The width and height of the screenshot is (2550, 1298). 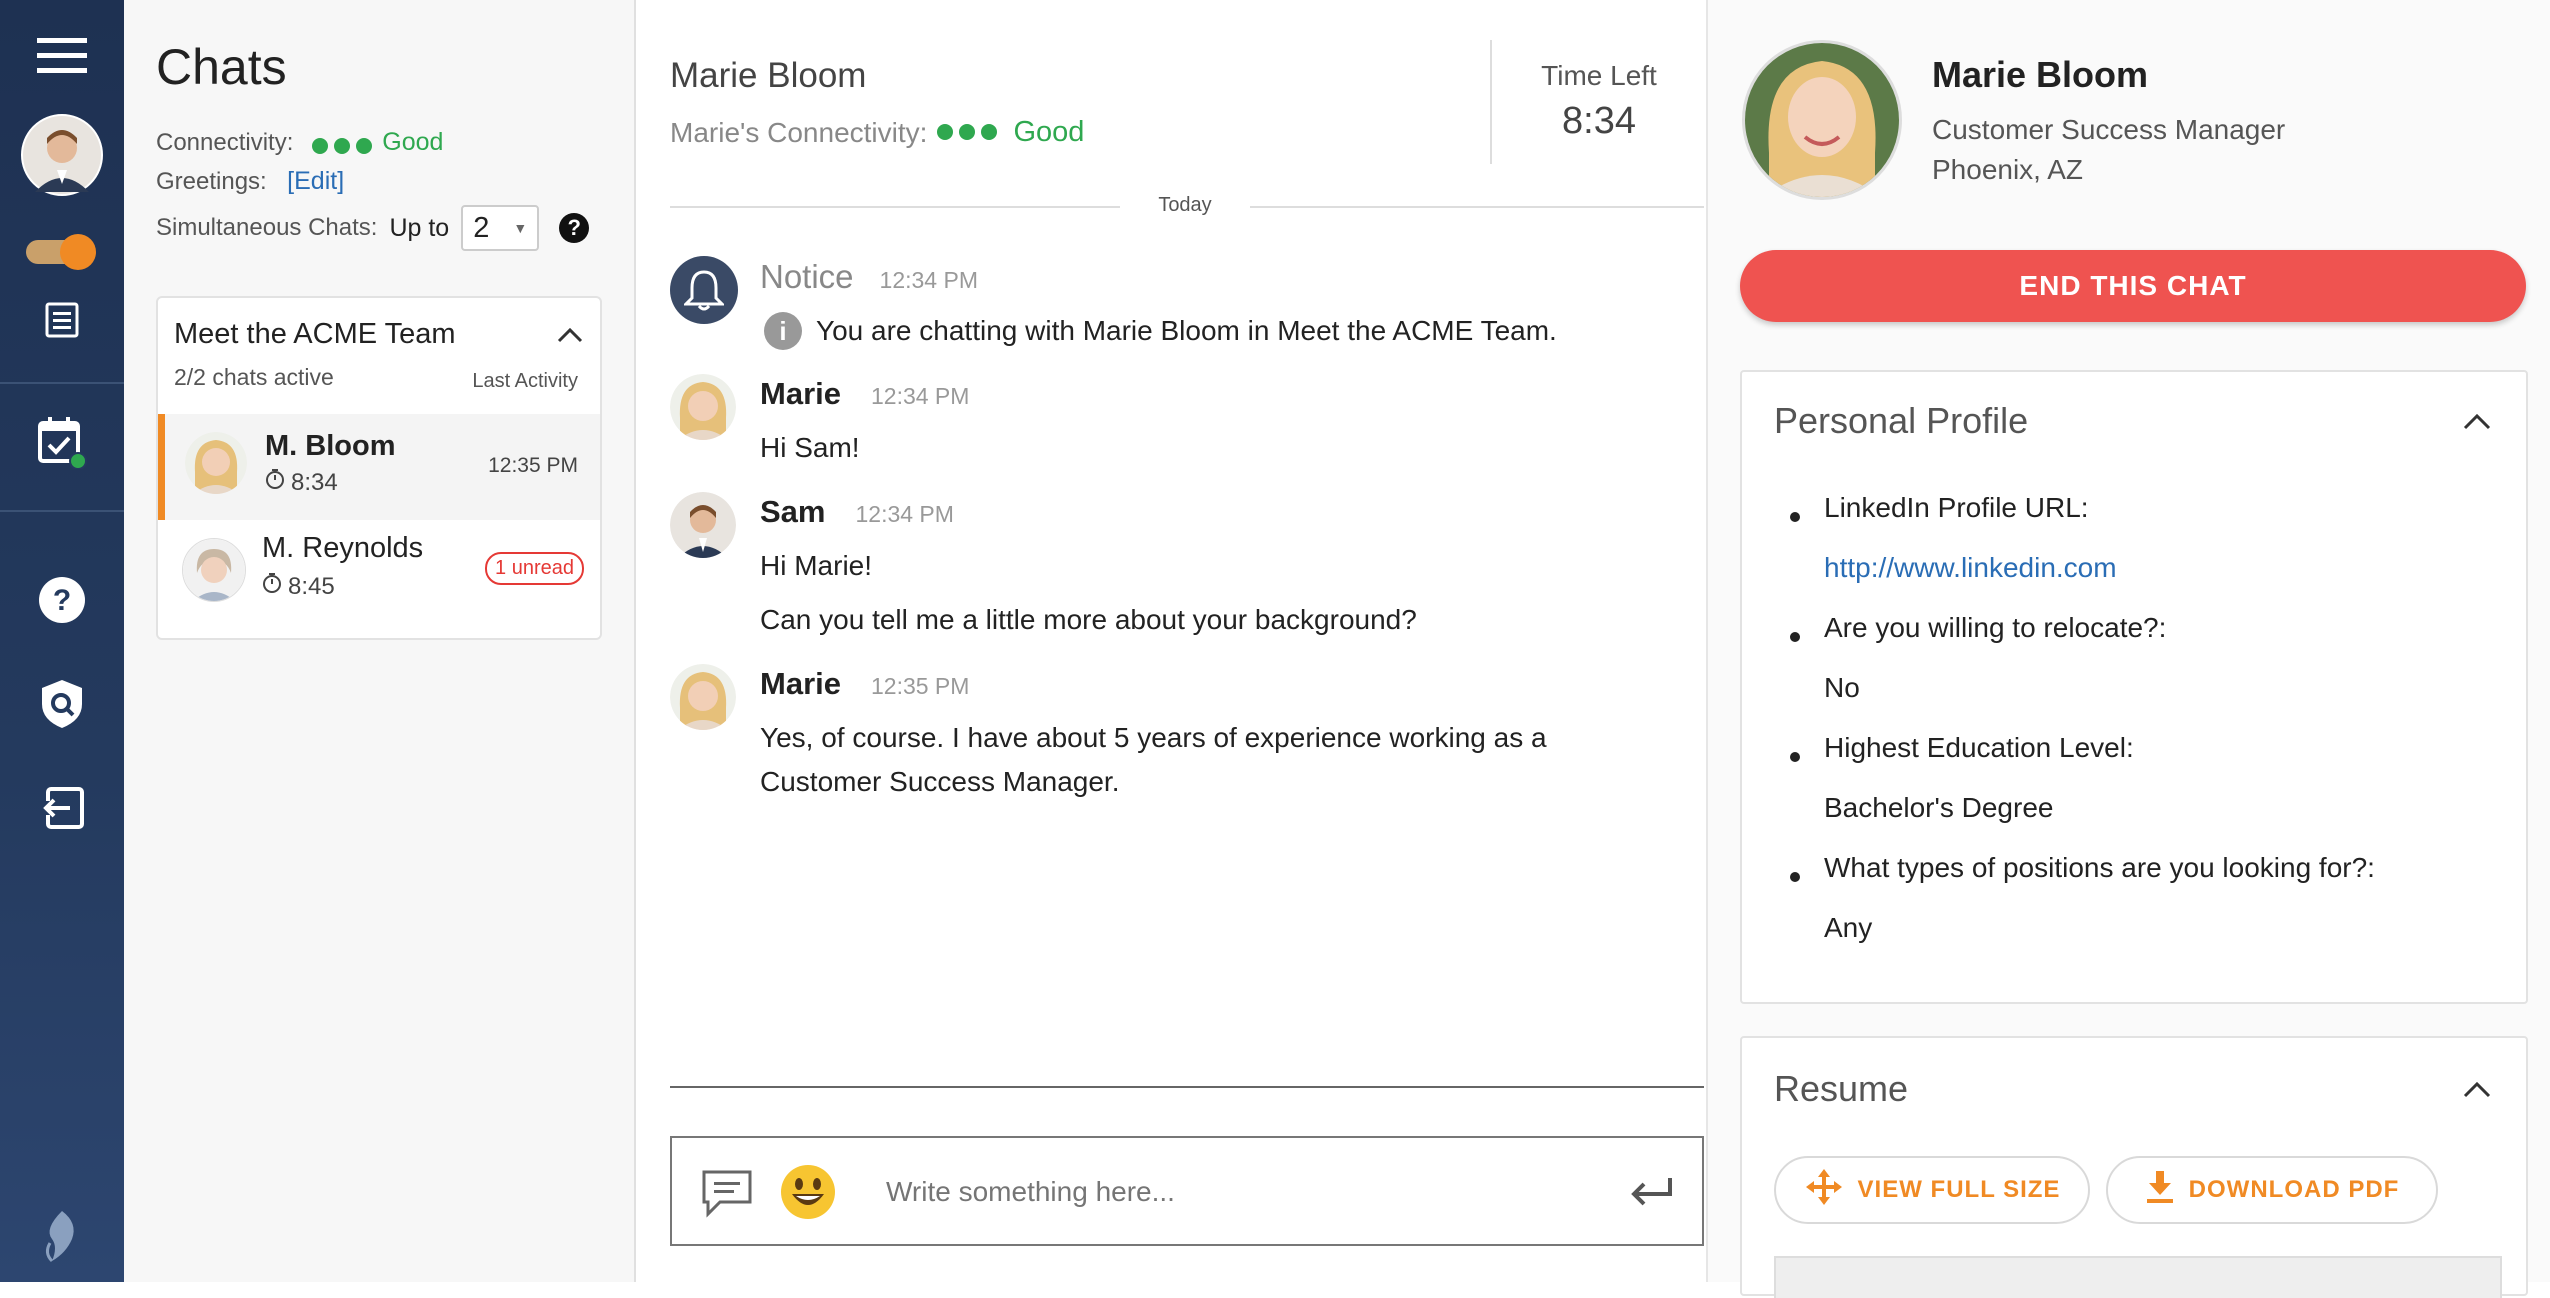 What do you see at coordinates (807, 276) in the screenshot?
I see `notice-title: Notice` at bounding box center [807, 276].